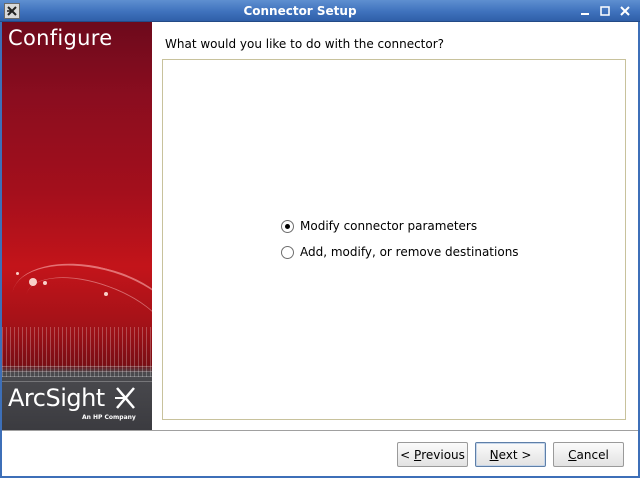  What do you see at coordinates (592, 454) in the screenshot?
I see `button-label: ancel` at bounding box center [592, 454].